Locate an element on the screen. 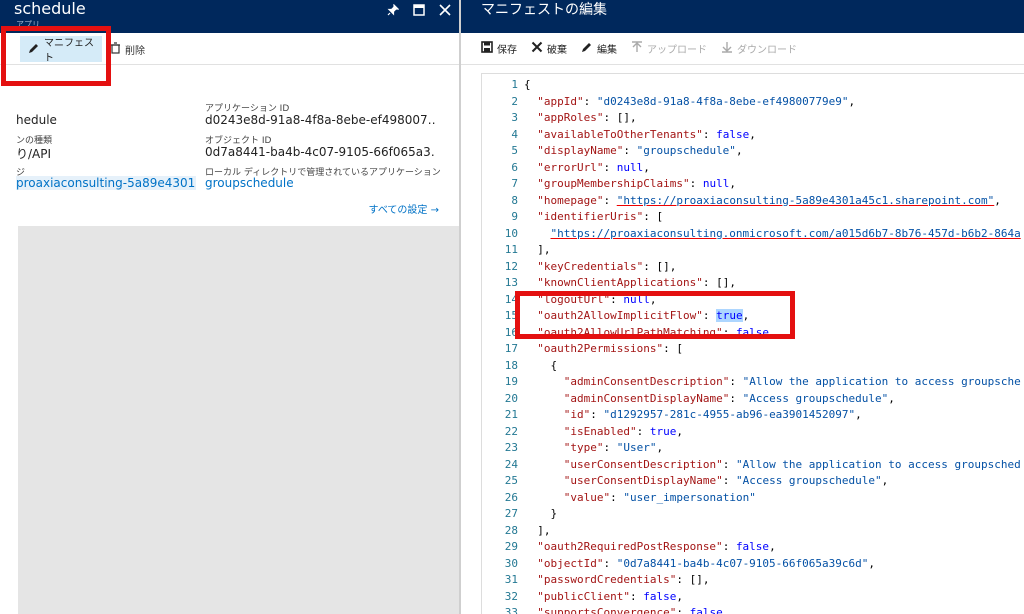  discard-button: 破棄 is located at coordinates (549, 48).